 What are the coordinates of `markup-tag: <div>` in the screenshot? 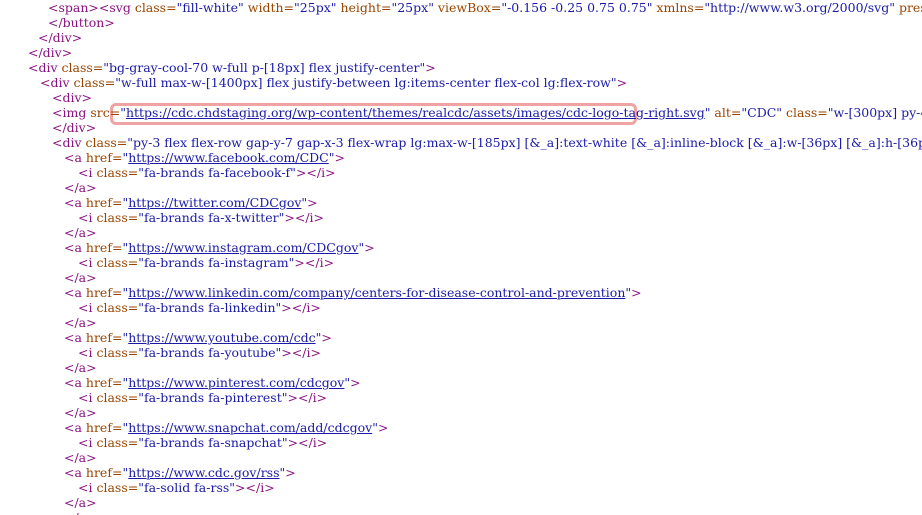 It's located at (72, 97).